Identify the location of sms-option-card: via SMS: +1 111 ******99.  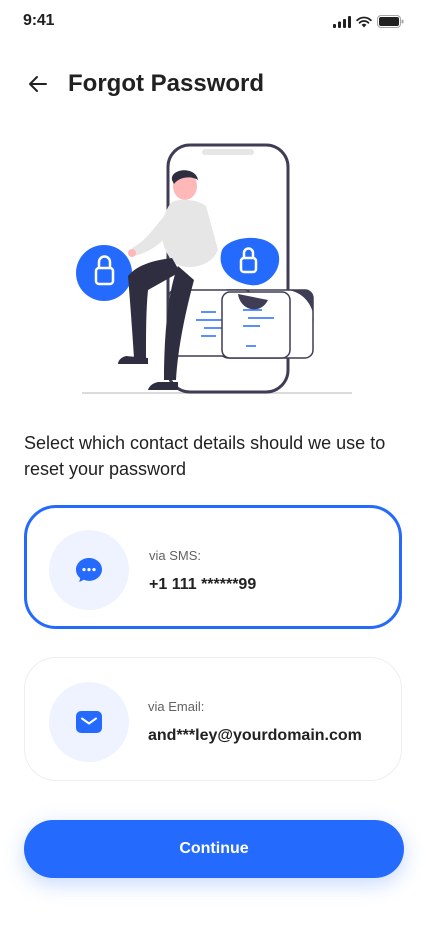
(213, 567).